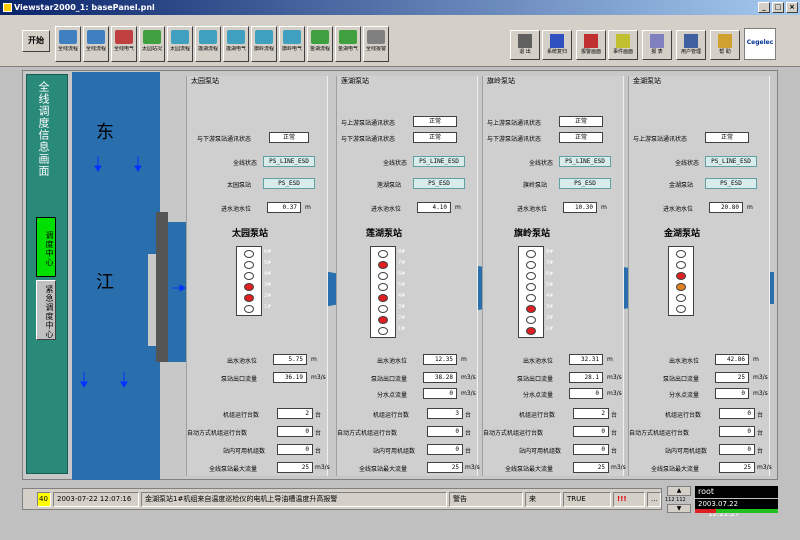 This screenshot has width=800, height=540. Describe the element at coordinates (725, 45) in the screenshot. I see `toolbar-right-button: 帮 助` at that location.